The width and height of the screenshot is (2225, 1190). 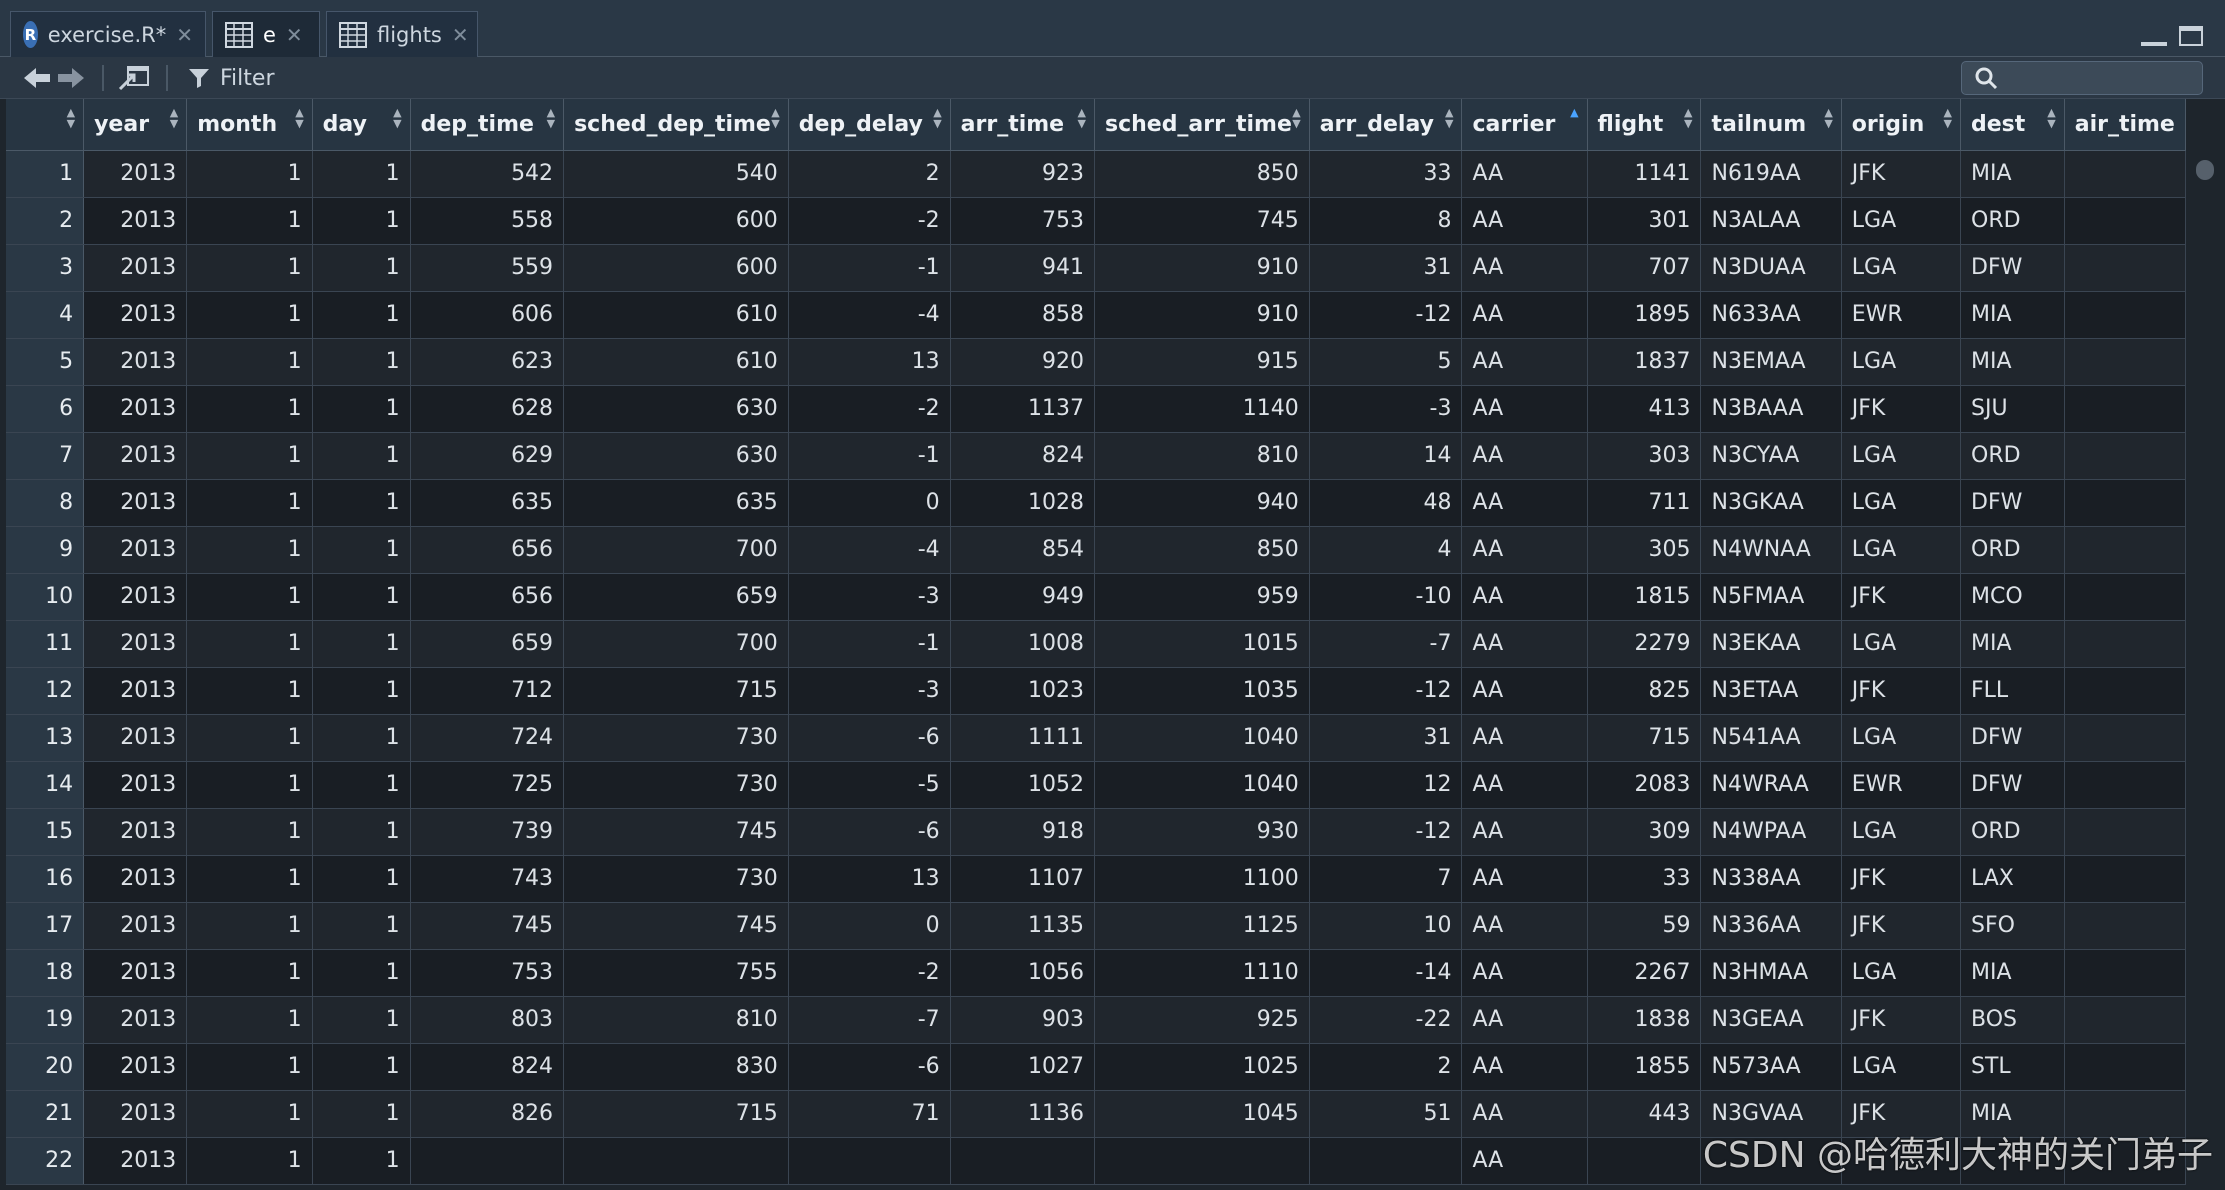 I want to click on table-row: 2 2013 1 1 558 600 -2 753 745 8 AA 301 N3ALAA LGA ORD, so click(x=1096, y=221).